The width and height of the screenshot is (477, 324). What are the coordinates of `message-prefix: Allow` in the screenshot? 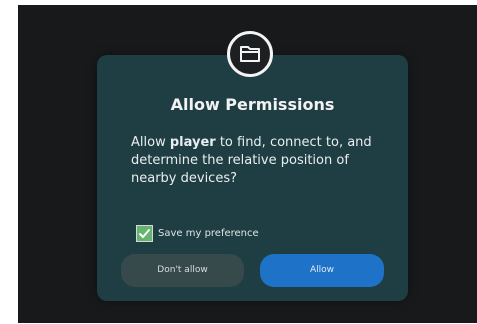 It's located at (150, 142).